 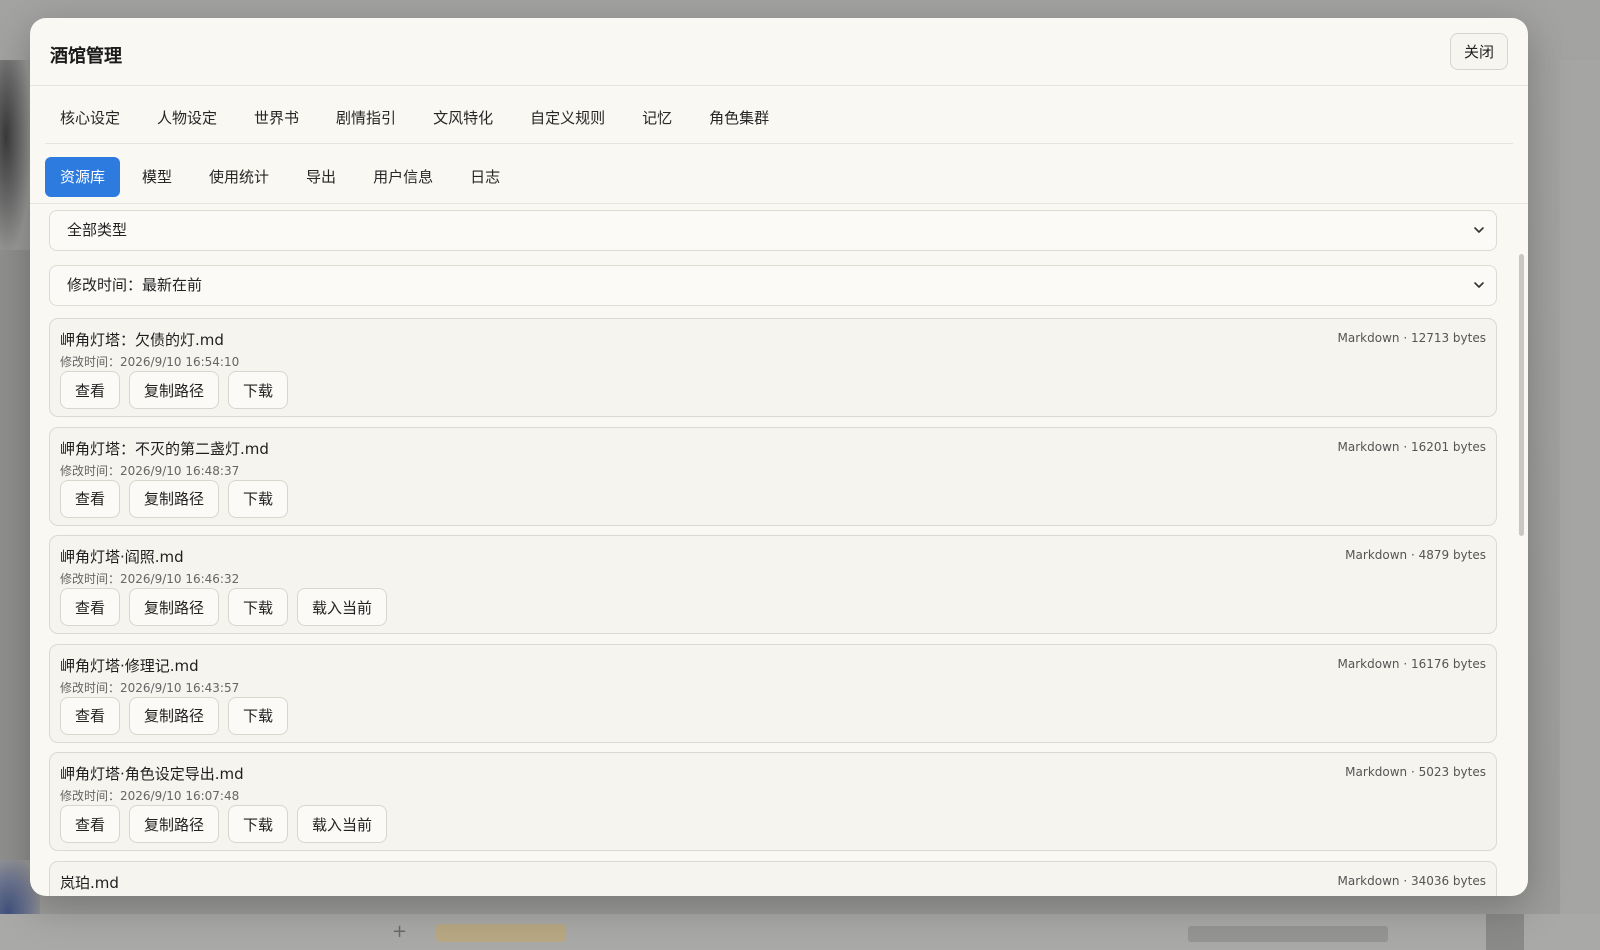 What do you see at coordinates (83, 177) in the screenshot?
I see `tab-secondary-0: 资源库` at bounding box center [83, 177].